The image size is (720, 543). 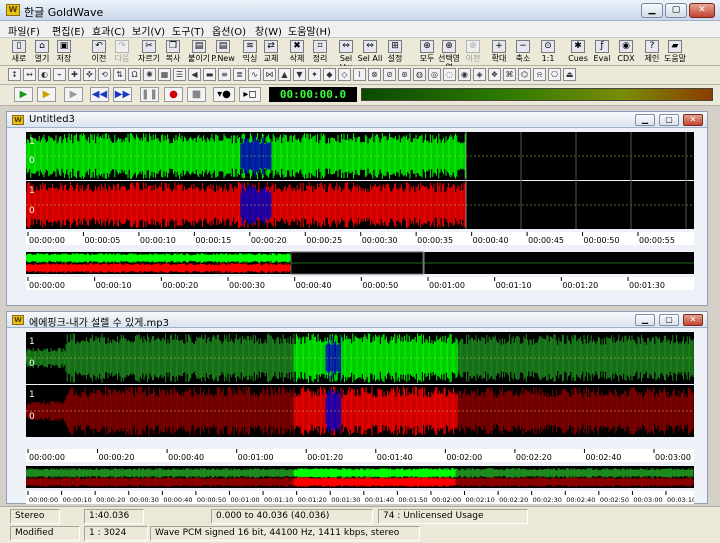 What do you see at coordinates (23, 94) in the screenshot?
I see `play-icon: ▶` at bounding box center [23, 94].